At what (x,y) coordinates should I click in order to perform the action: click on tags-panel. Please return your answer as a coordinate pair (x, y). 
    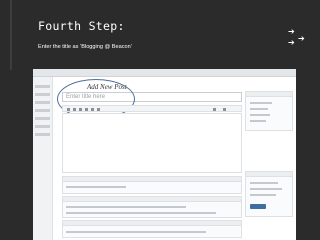
    Looking at the image, I should click on (152, 185).